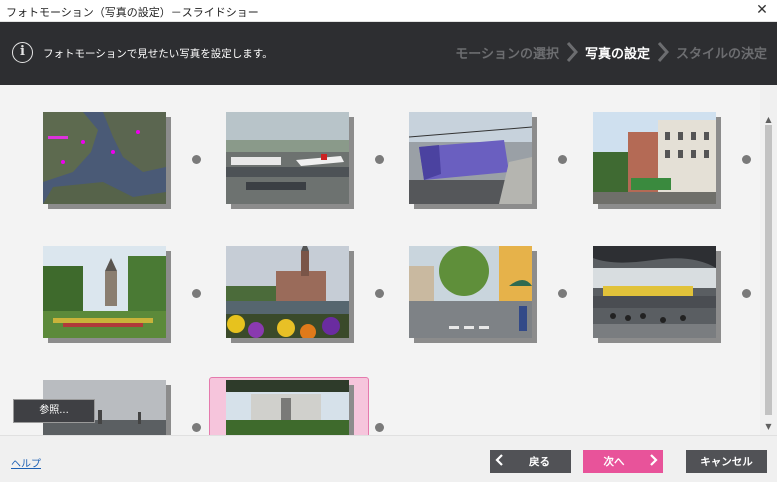 The height and width of the screenshot is (482, 777). I want to click on photo-thumbnail-rainy-street, so click(470, 292).